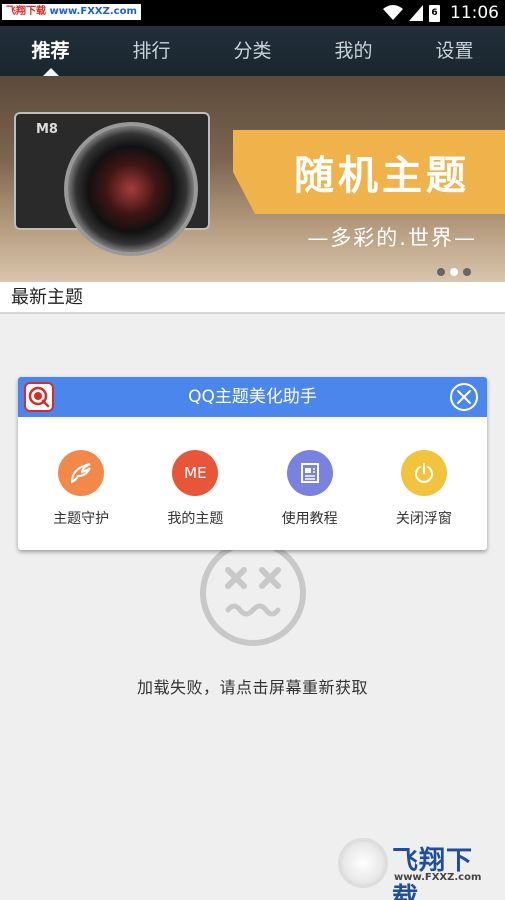 The image size is (505, 900). I want to click on watermark-url: www.FXXZ.com, so click(438, 877).